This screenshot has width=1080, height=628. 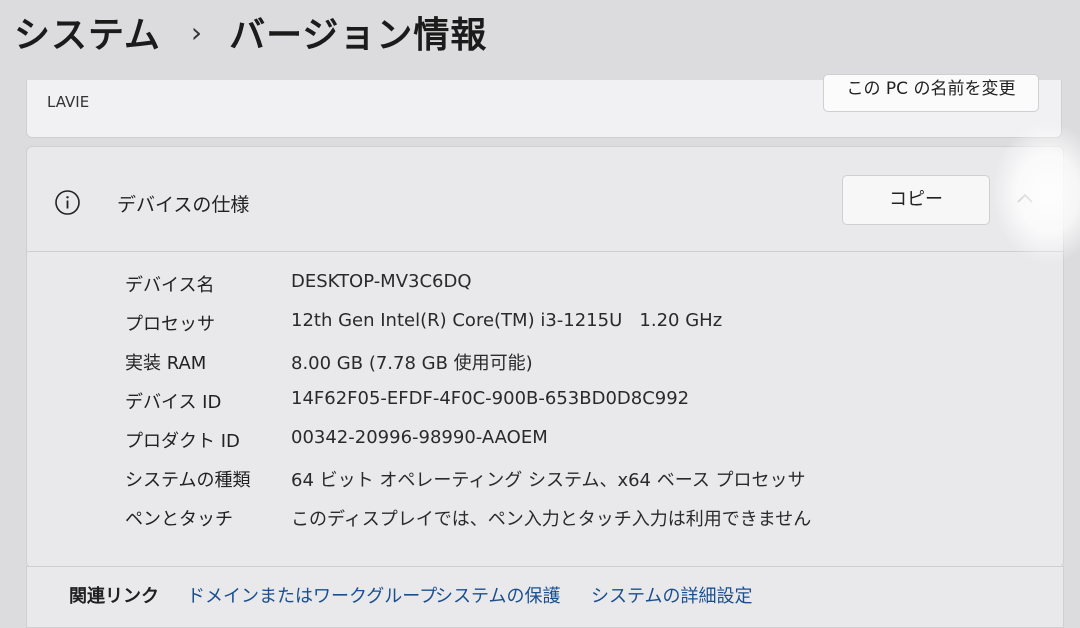 I want to click on advanced-system-settings-link: システムの詳細設定, so click(x=671, y=595).